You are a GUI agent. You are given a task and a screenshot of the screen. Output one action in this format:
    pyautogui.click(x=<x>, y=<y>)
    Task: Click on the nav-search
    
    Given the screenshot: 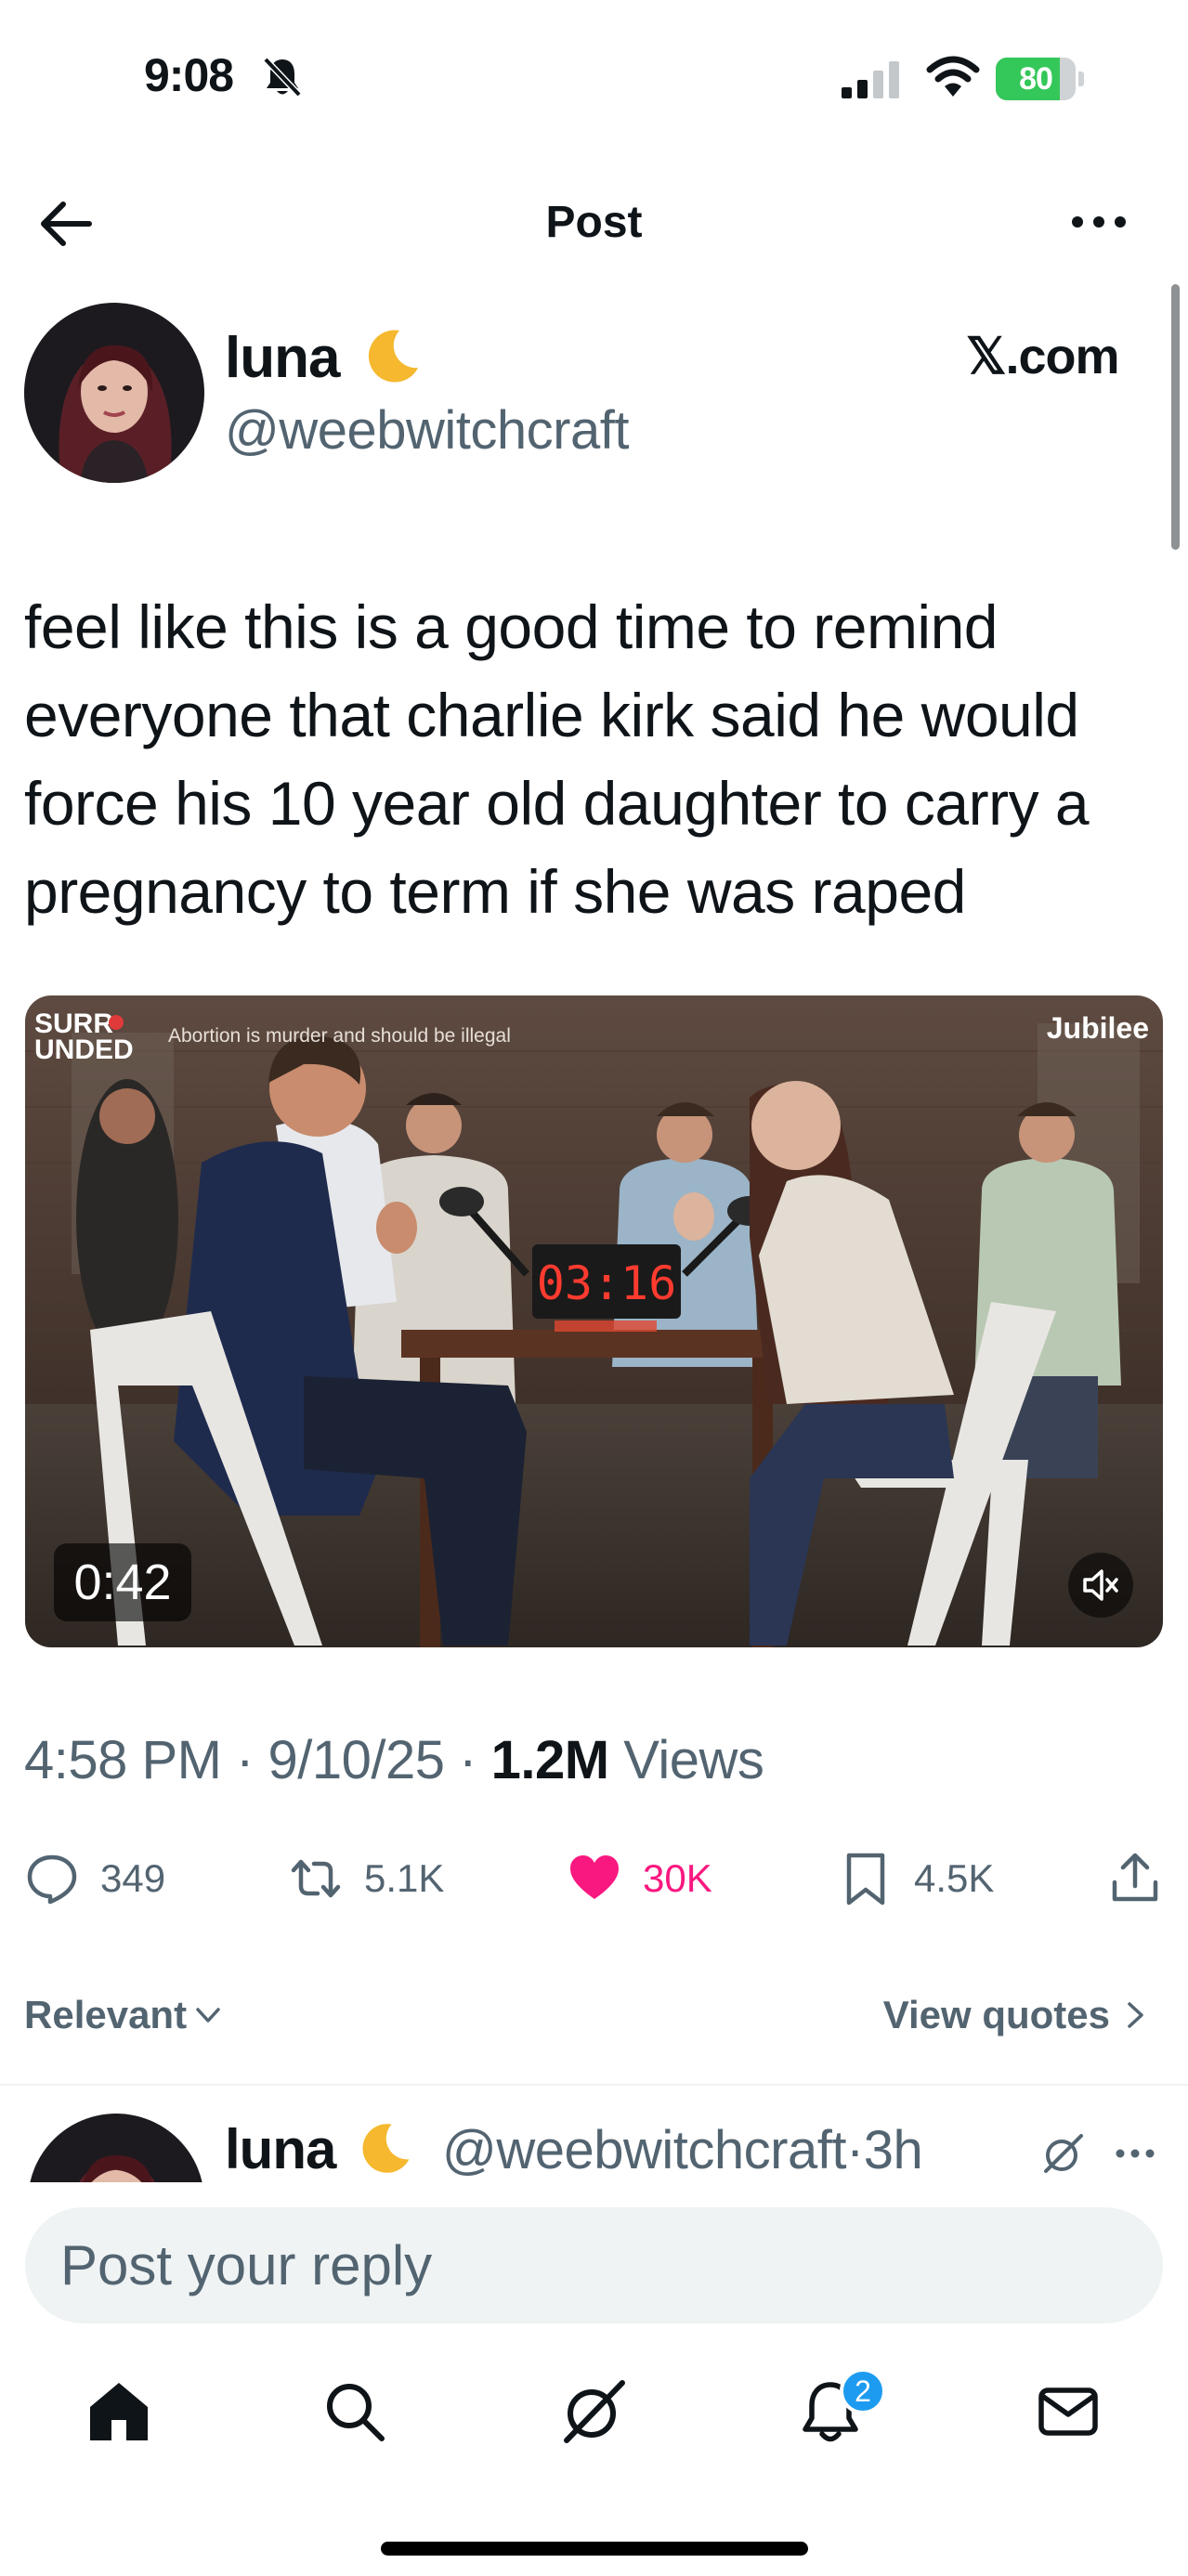 What is the action you would take?
    pyautogui.click(x=354, y=2412)
    